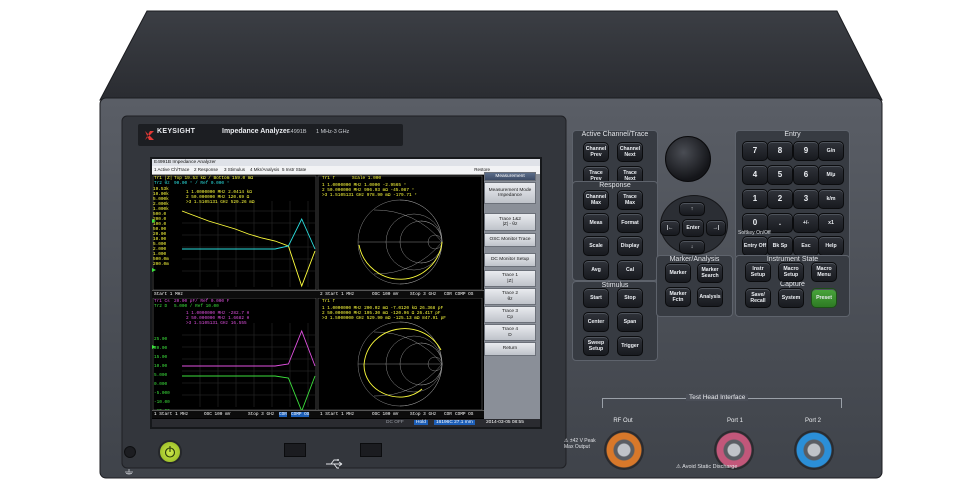 Image resolution: width=960 pixels, height=492 pixels. Describe the element at coordinates (831, 246) in the screenshot. I see `help-button: Help` at that location.